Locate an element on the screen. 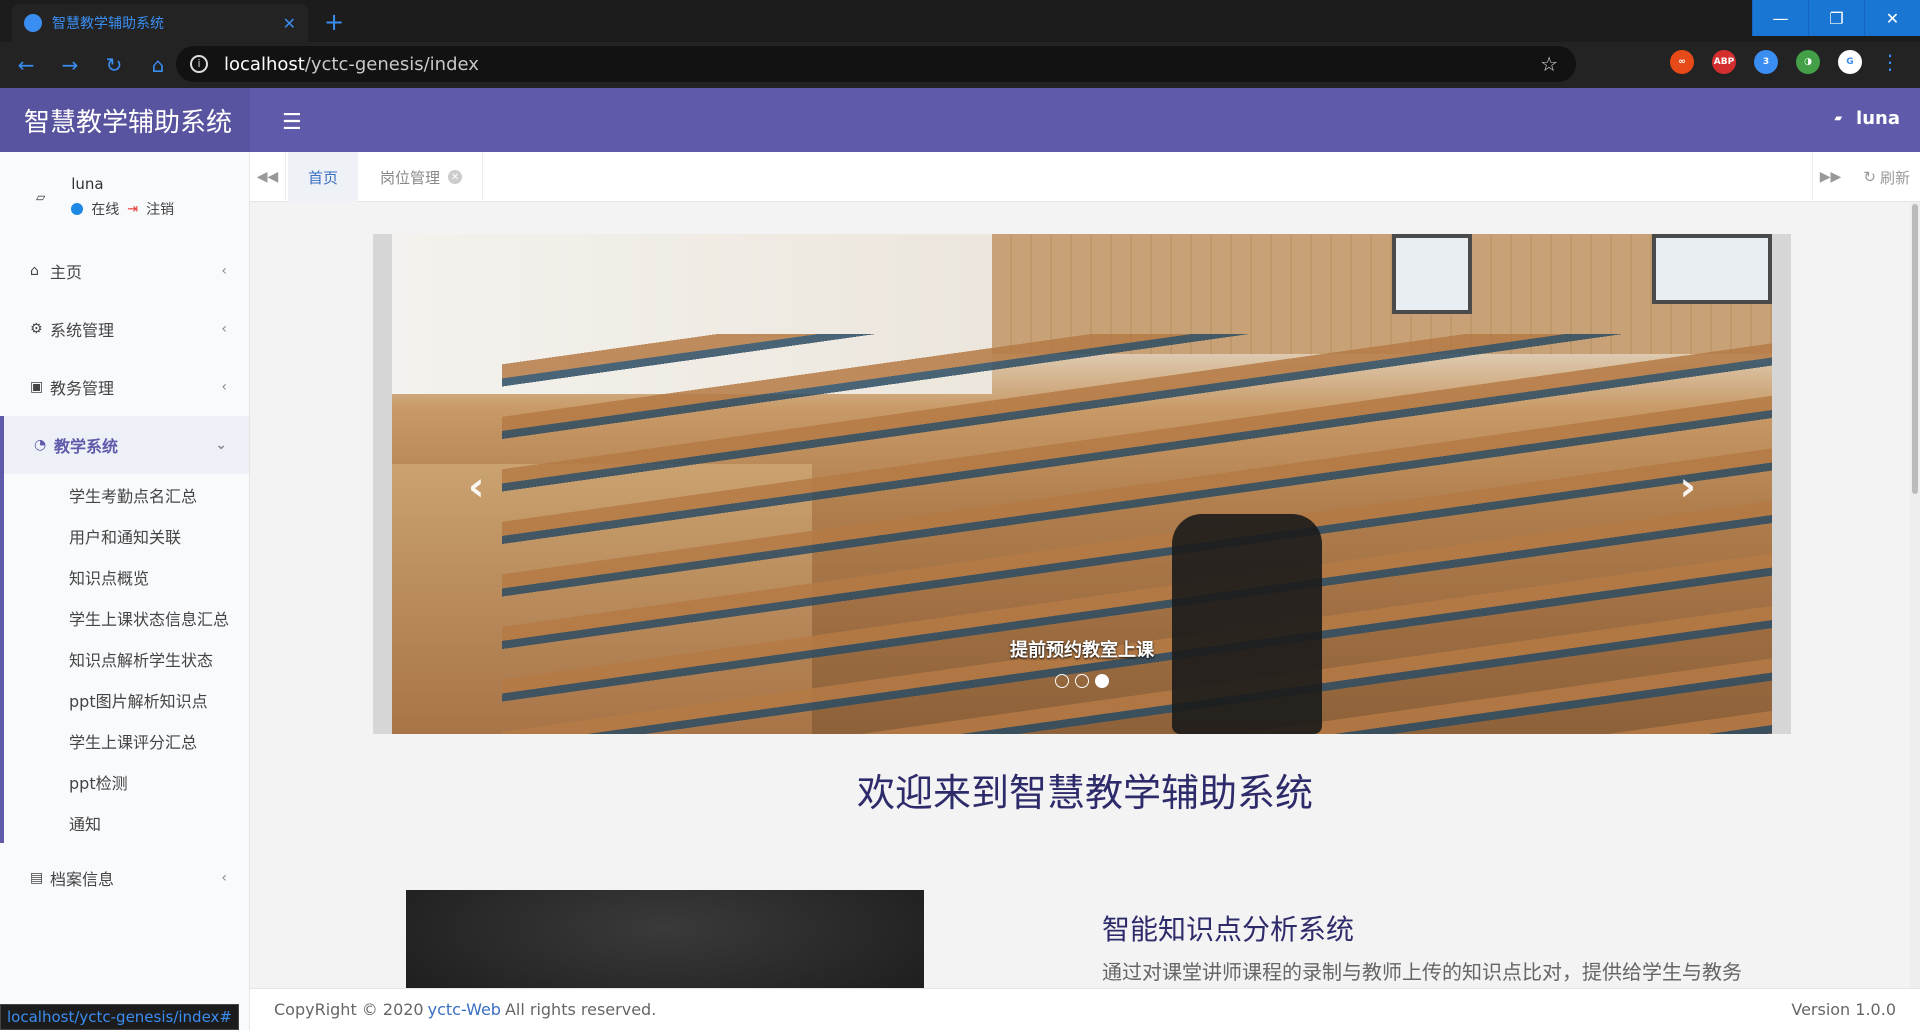  user-menu: ▰ luna is located at coordinates (1867, 118).